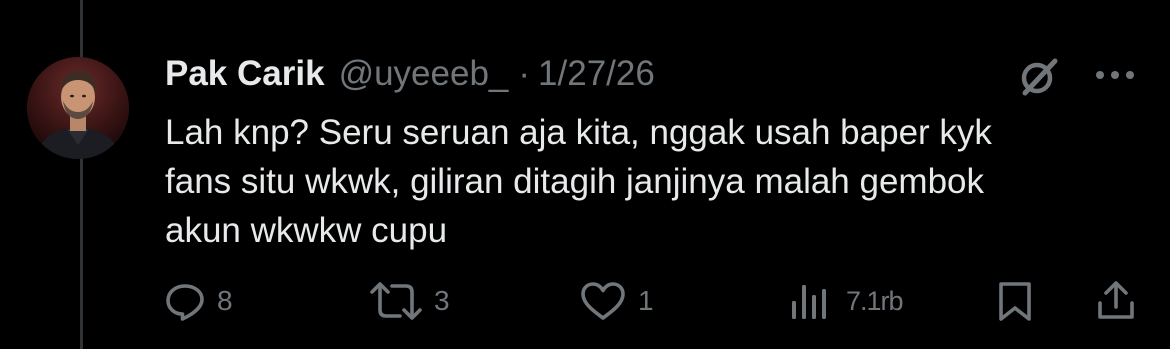 This screenshot has width=1170, height=349. I want to click on reply-icon, so click(185, 302).